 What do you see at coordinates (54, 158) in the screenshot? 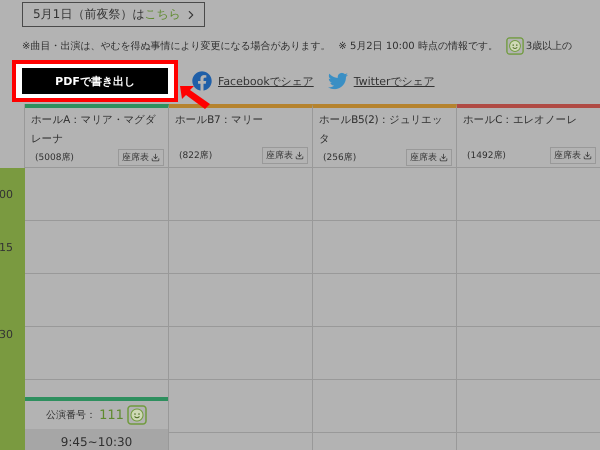
I see `seat-count: (5008席)` at bounding box center [54, 158].